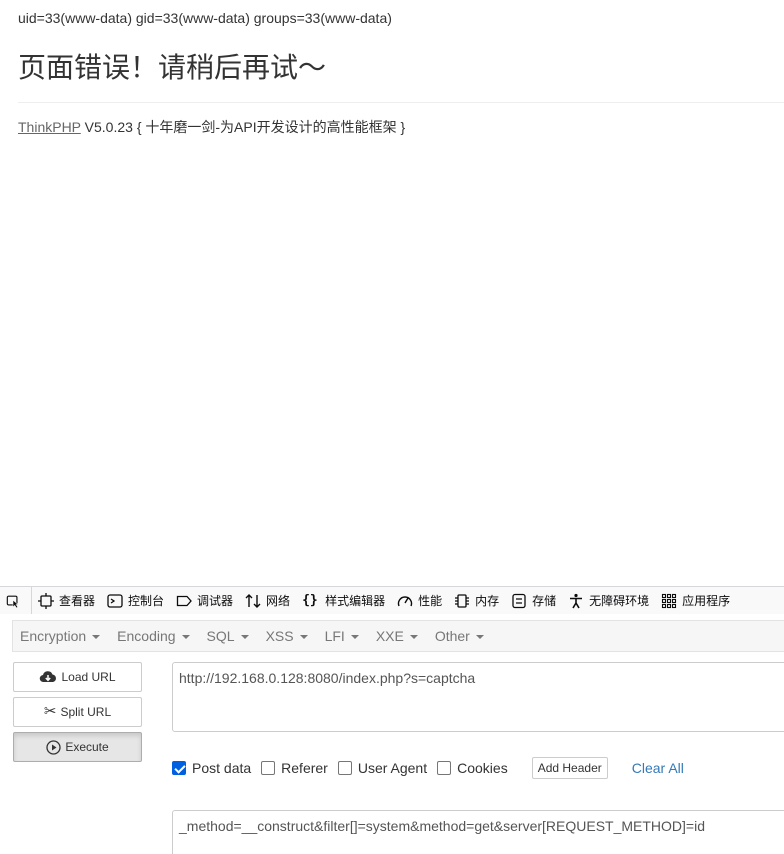 The width and height of the screenshot is (784, 854). Describe the element at coordinates (706, 601) in the screenshot. I see `tab-application-label: 应用程序` at that location.